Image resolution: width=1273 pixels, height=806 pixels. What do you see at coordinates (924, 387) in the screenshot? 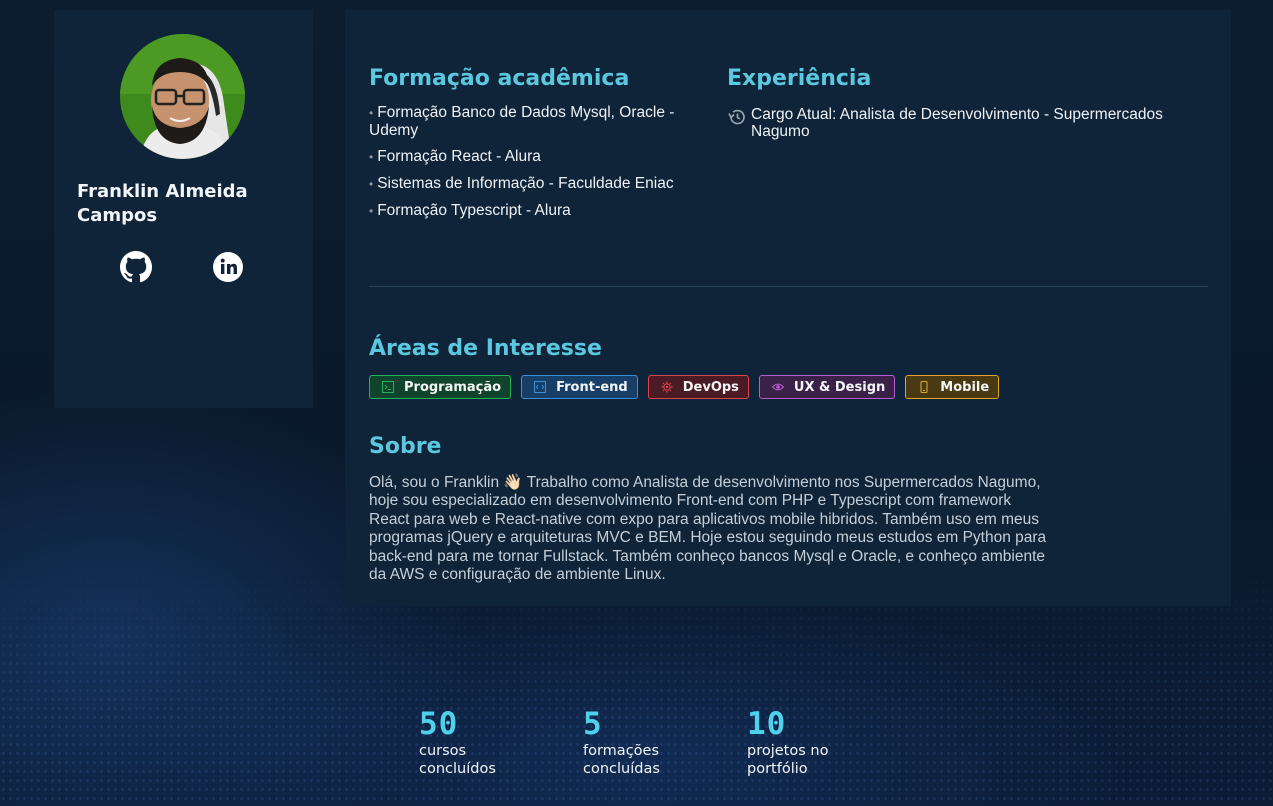
I see `smartphone-icon` at bounding box center [924, 387].